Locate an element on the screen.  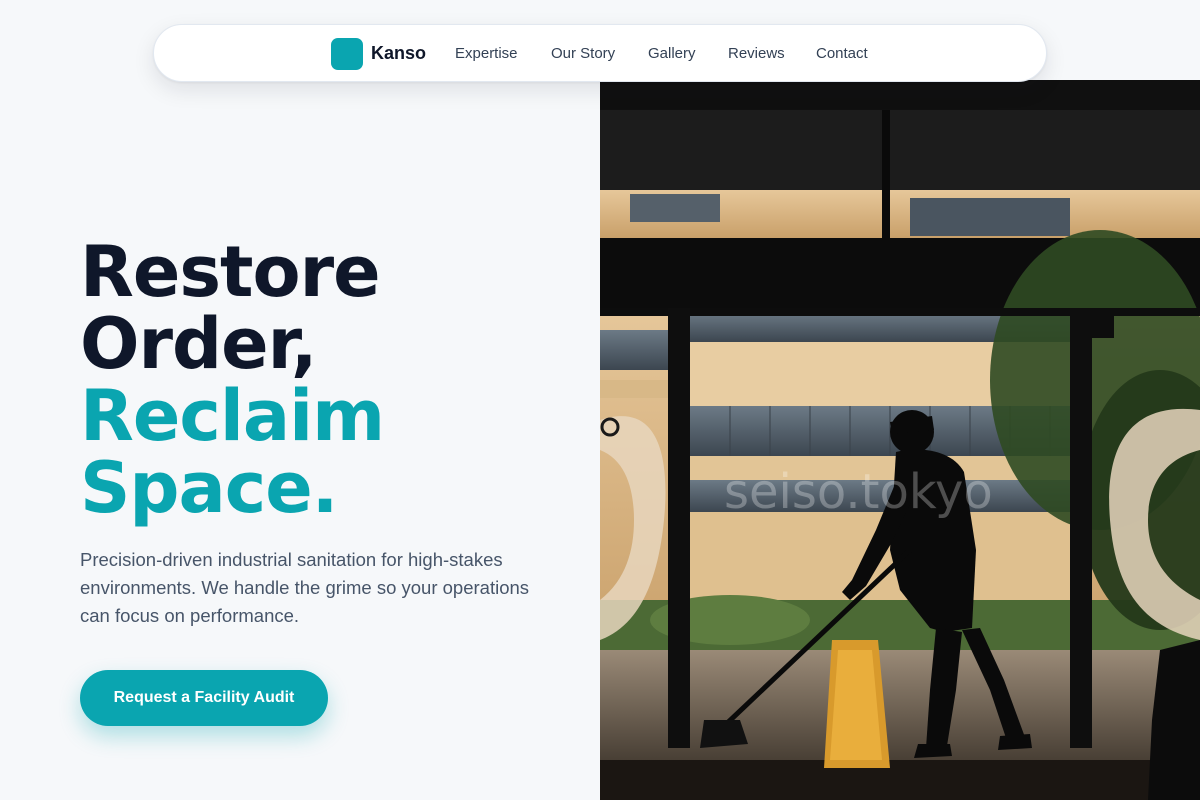
image-watermark-text: seiso.tokyo is located at coordinates (858, 492).